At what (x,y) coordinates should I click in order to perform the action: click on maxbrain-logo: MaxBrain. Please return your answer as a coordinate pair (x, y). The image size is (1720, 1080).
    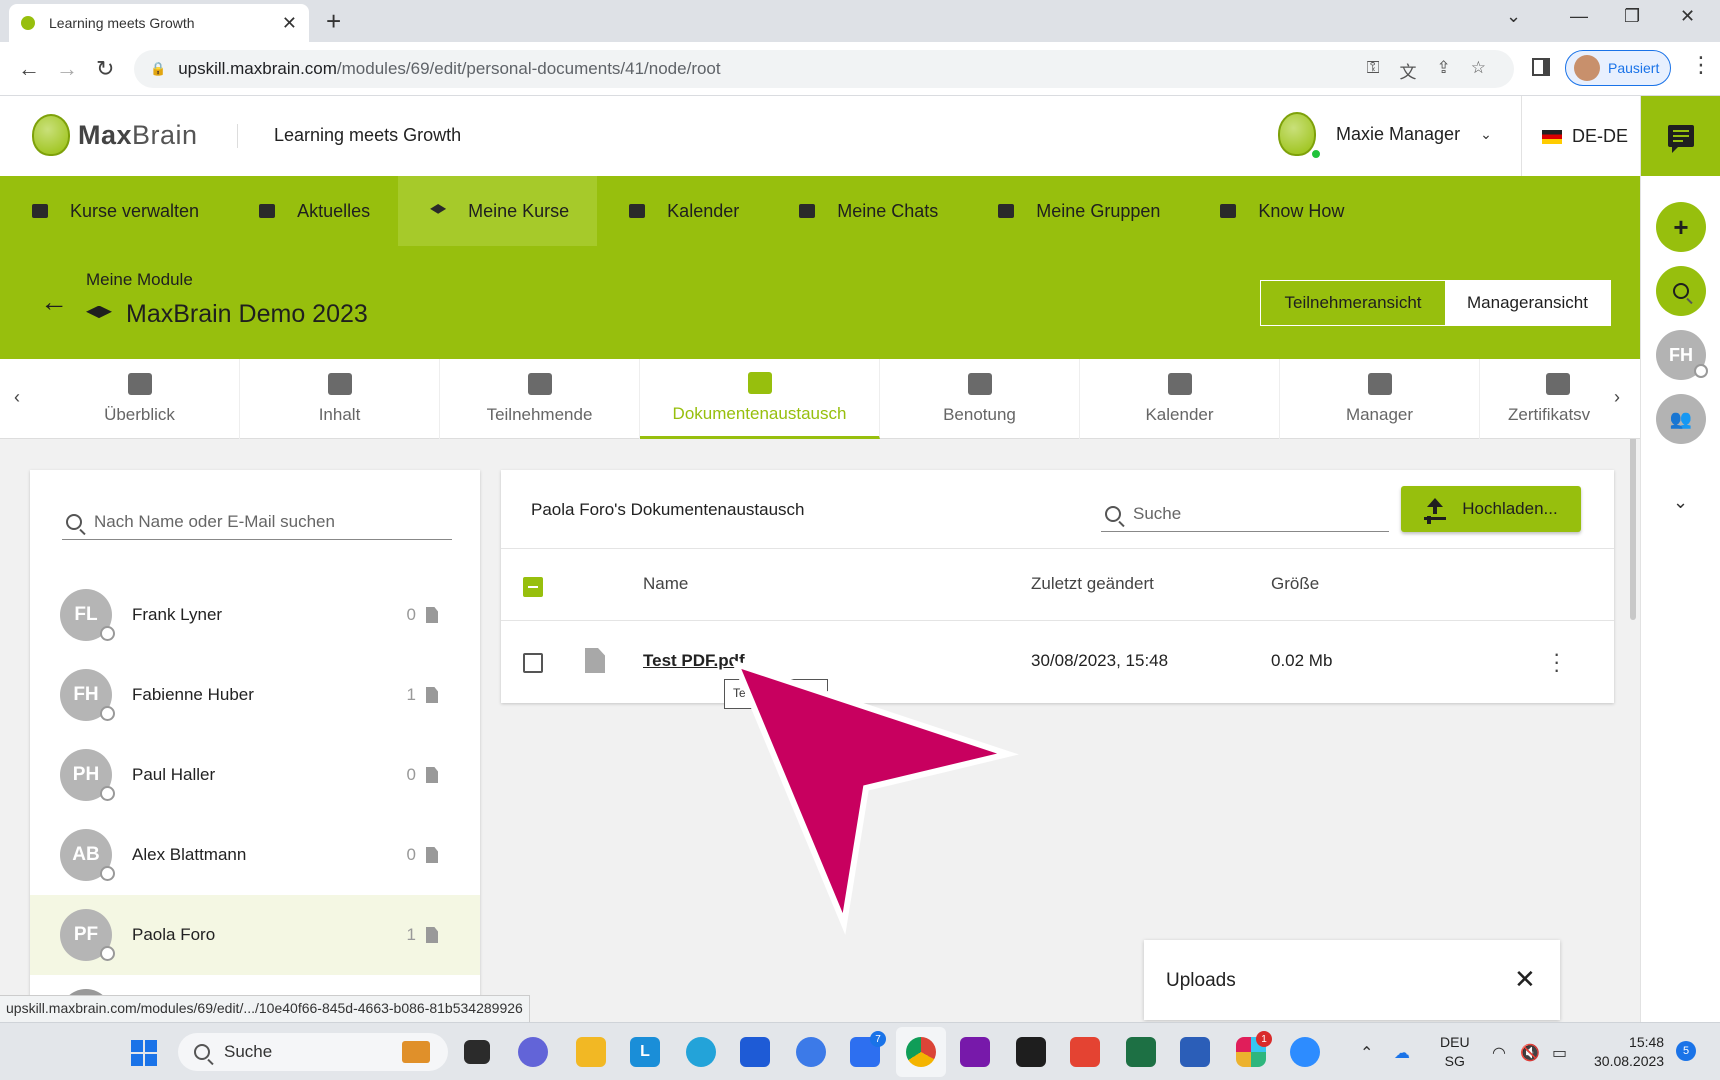
    Looking at the image, I should click on (115, 135).